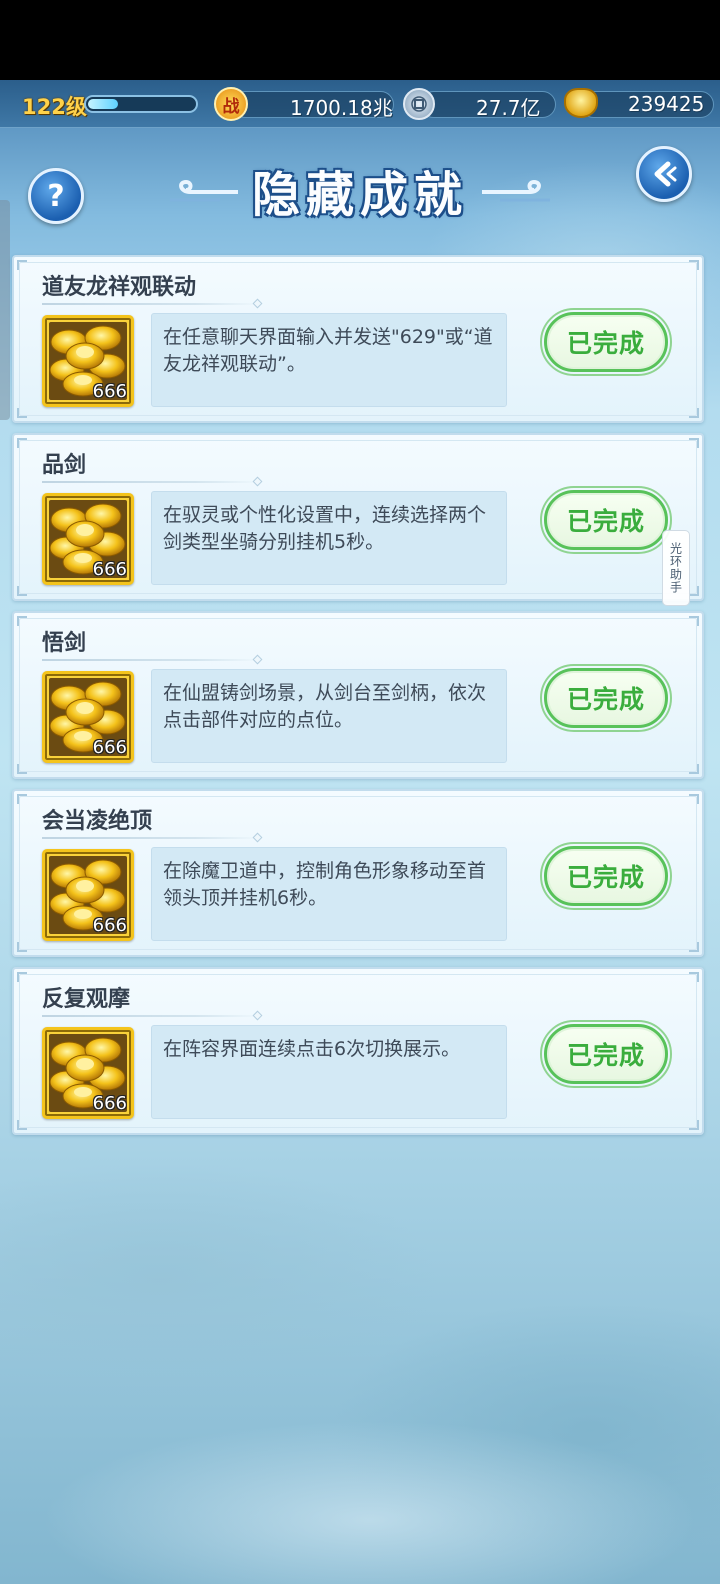 The width and height of the screenshot is (720, 1584). Describe the element at coordinates (329, 894) in the screenshot. I see `achievement-description: 在除魔卫道中，控制角色形象移动至首领头顶并挂机6秒。` at that location.